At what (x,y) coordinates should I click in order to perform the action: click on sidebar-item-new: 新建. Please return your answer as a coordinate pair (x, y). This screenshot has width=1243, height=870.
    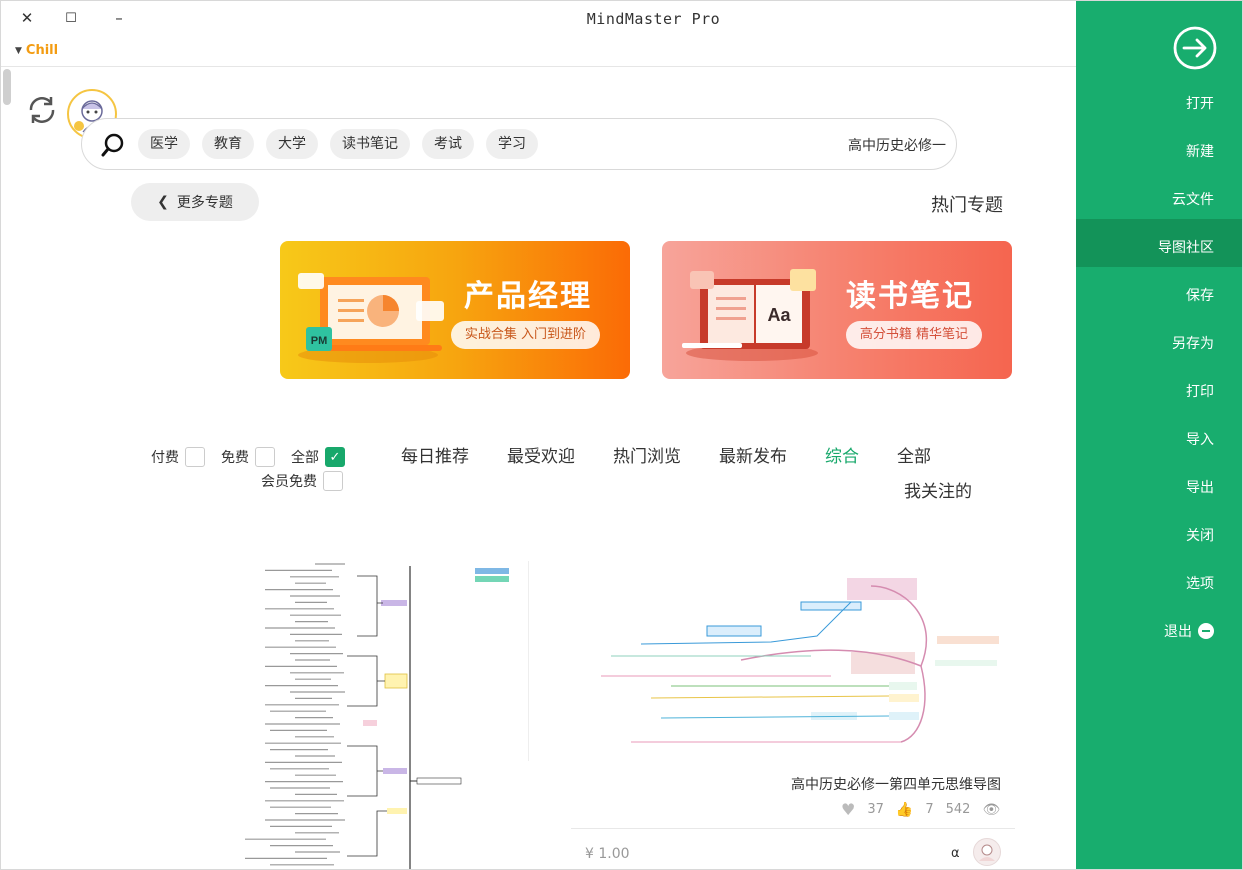
    Looking at the image, I should click on (1200, 151).